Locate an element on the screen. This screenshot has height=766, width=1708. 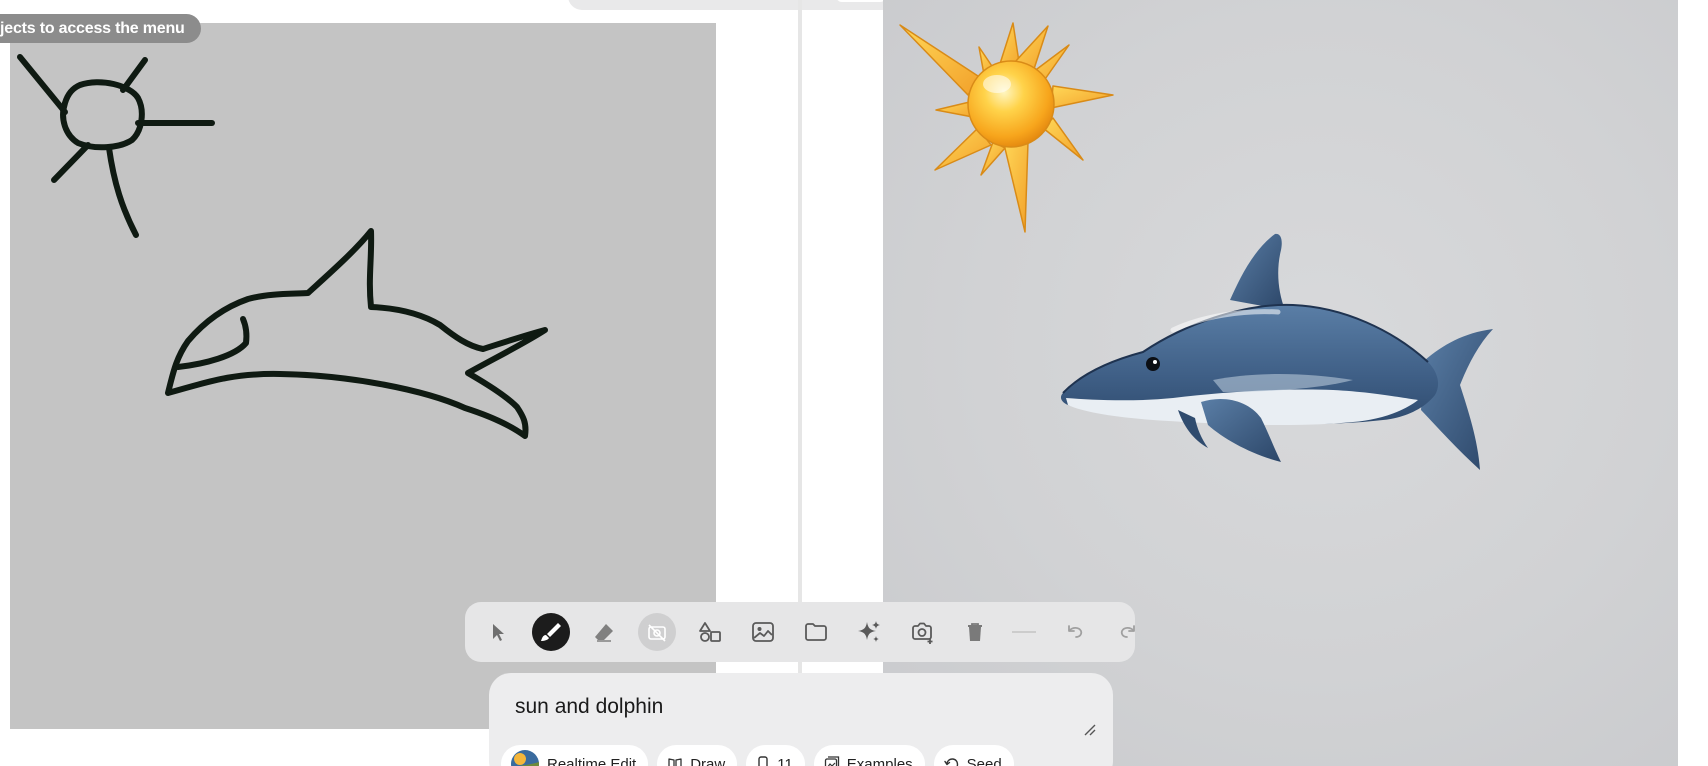
brush-tool is located at coordinates (551, 632).